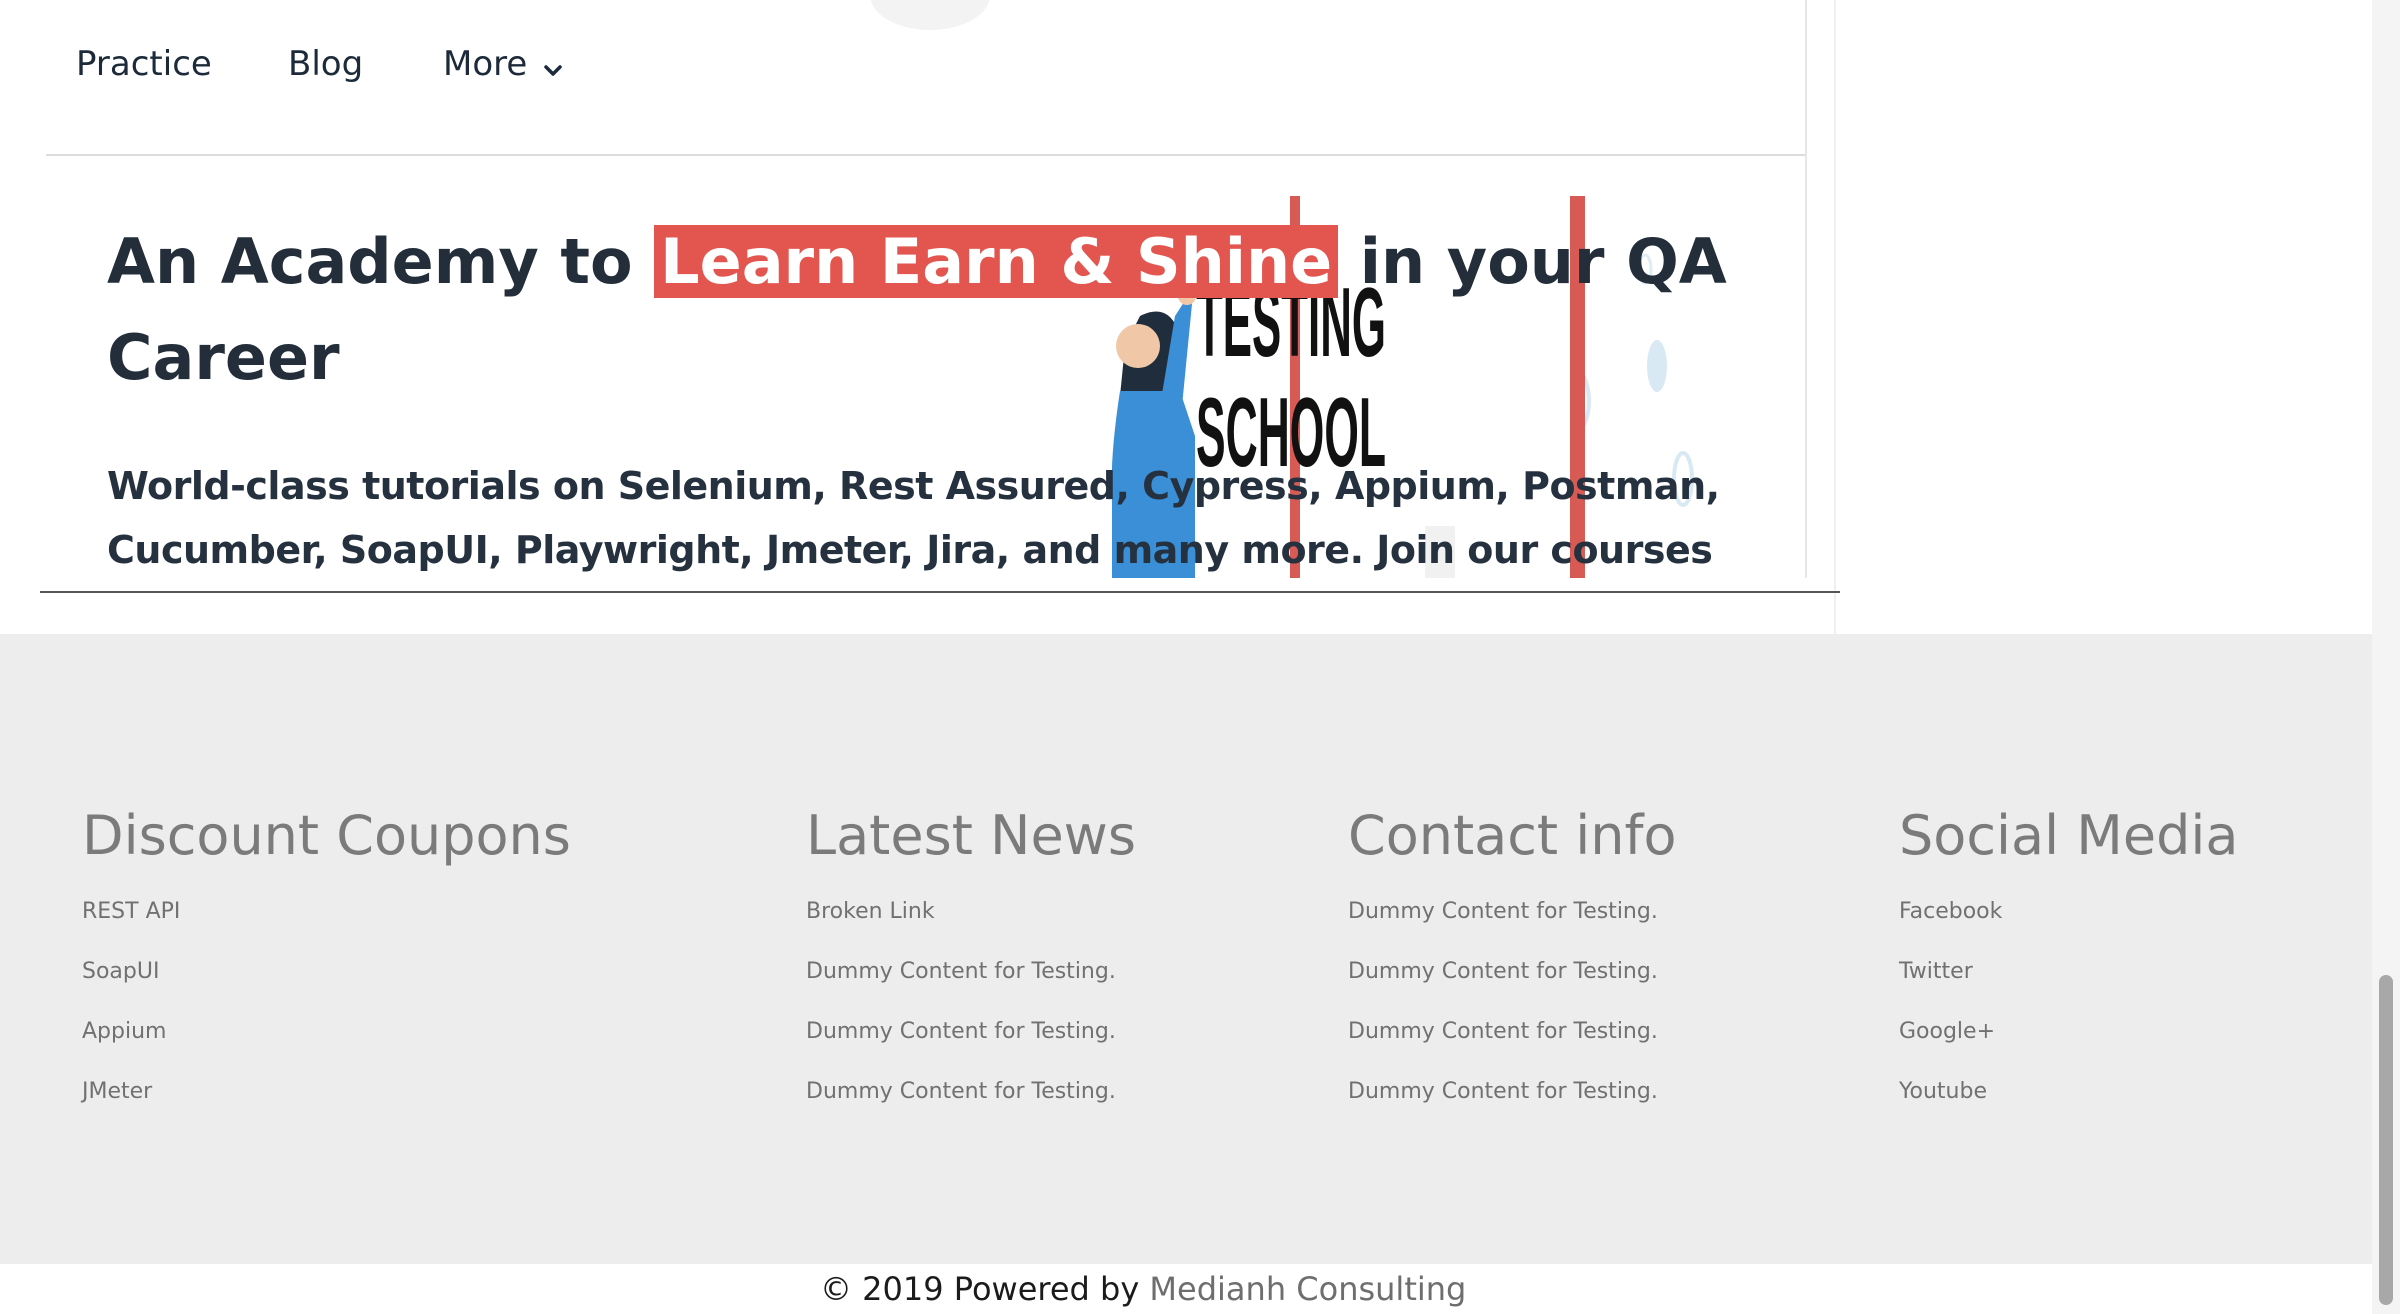 This screenshot has width=2400, height=1314. What do you see at coordinates (131, 911) in the screenshot?
I see `footer-link: REST API` at bounding box center [131, 911].